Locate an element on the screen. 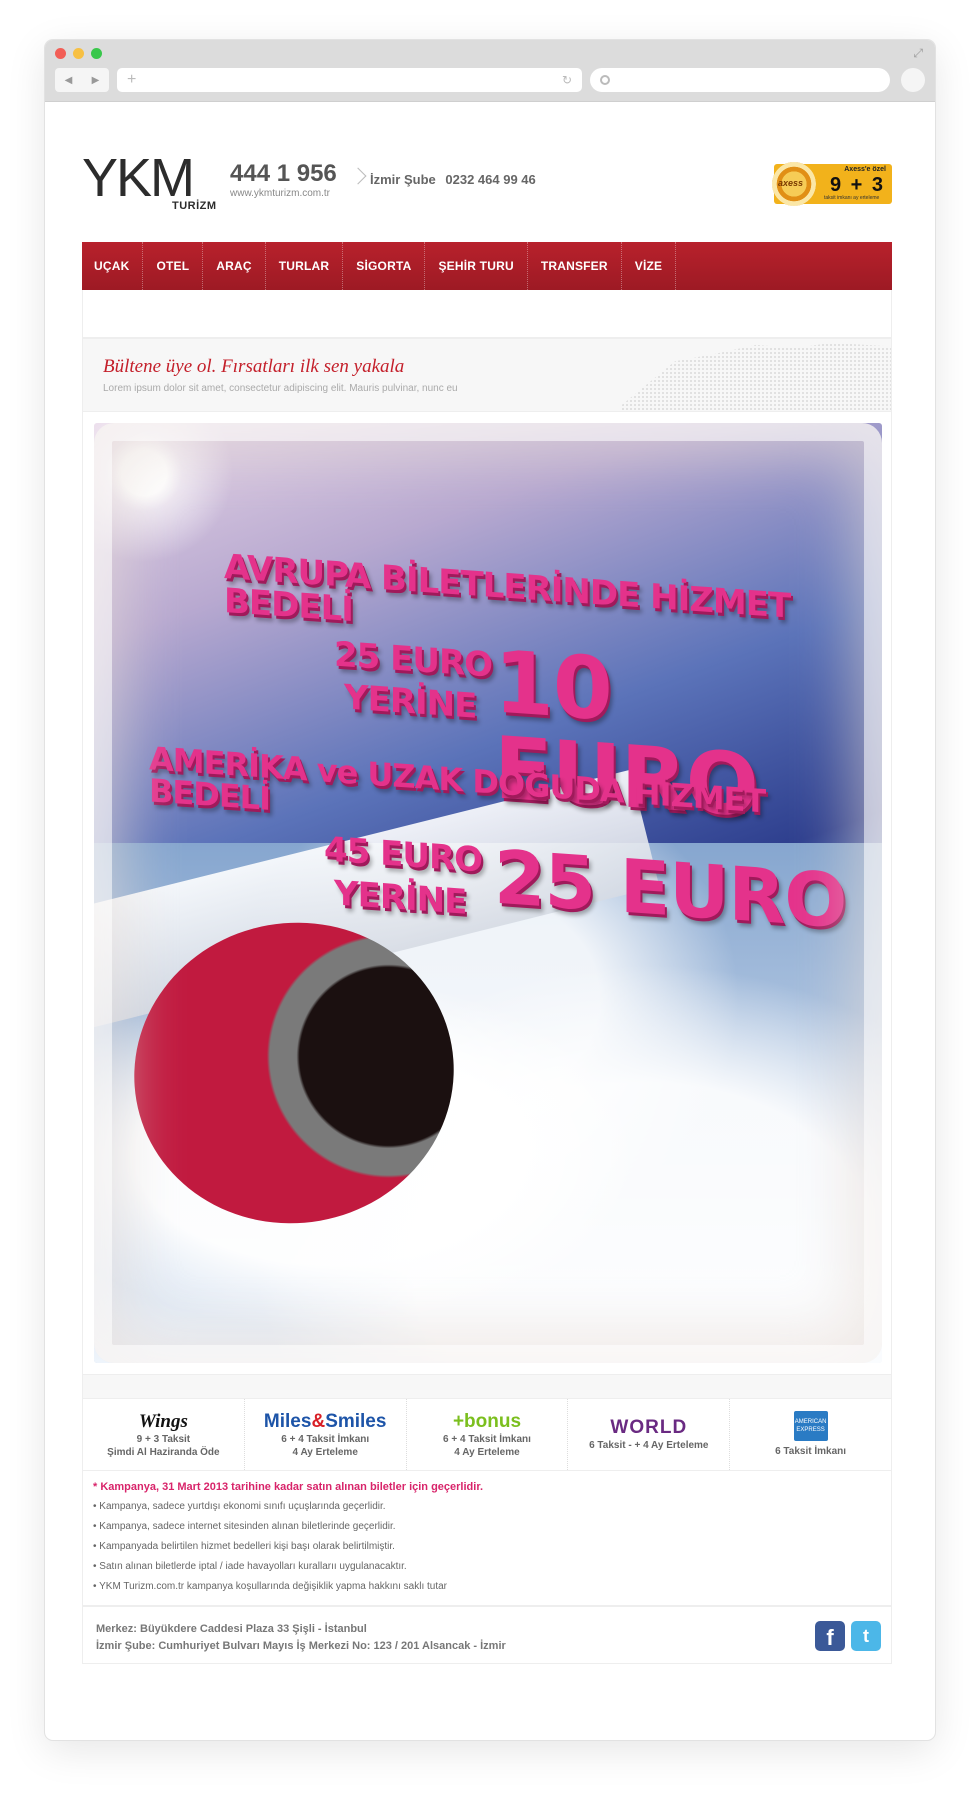 The image size is (980, 1796). miles-text: Miles is located at coordinates (287, 1421).